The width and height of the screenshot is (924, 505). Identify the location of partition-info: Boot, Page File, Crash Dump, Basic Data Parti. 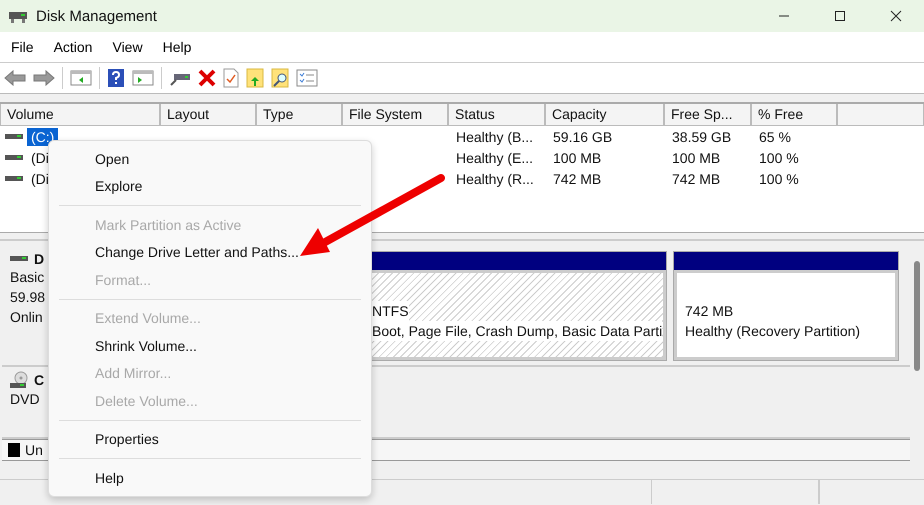
(517, 331).